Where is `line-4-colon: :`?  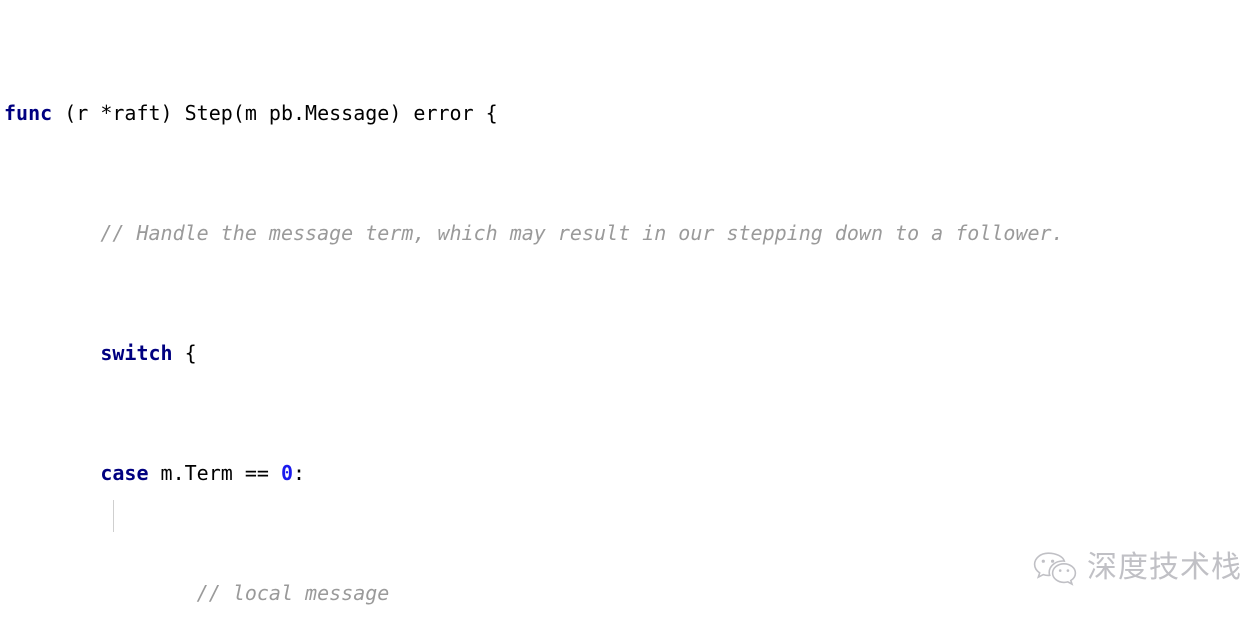 line-4-colon: : is located at coordinates (299, 473).